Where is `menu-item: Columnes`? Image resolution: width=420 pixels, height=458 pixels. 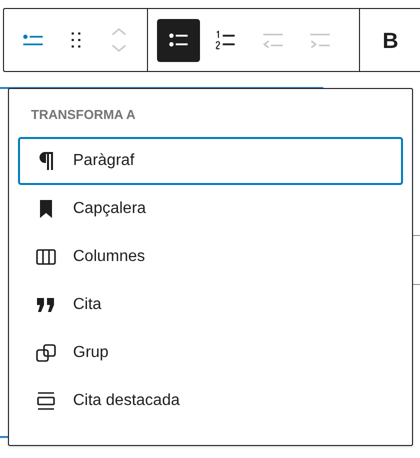 menu-item: Columnes is located at coordinates (210, 256).